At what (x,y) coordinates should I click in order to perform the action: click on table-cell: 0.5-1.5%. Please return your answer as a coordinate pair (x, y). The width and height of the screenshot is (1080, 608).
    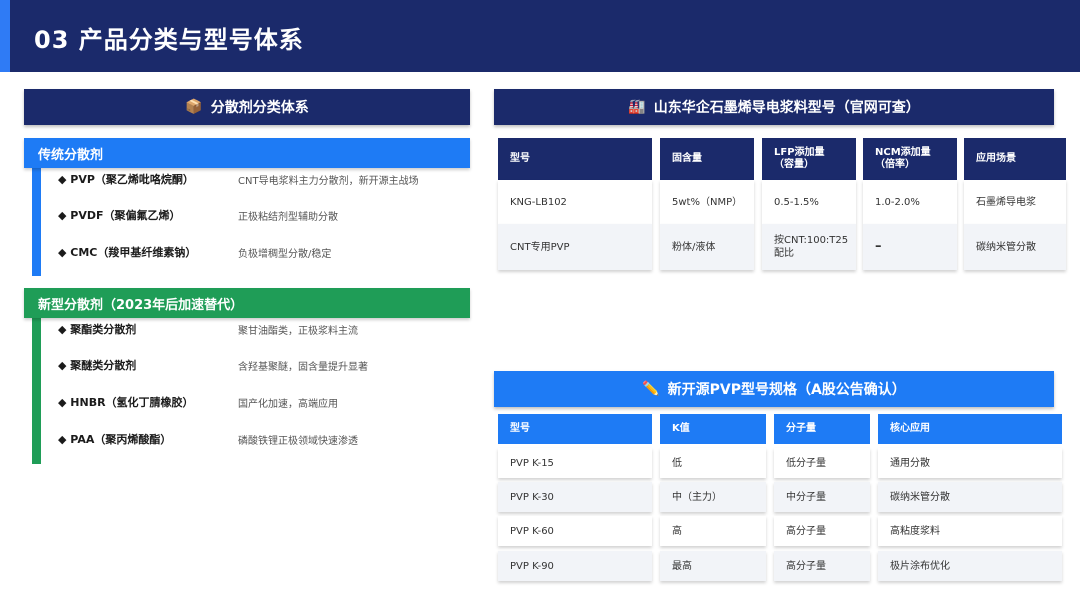
    Looking at the image, I should click on (809, 202).